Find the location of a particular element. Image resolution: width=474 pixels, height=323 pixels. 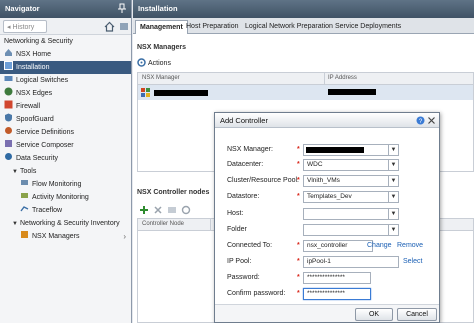

nav-label: Tools is located at coordinates (28, 171).